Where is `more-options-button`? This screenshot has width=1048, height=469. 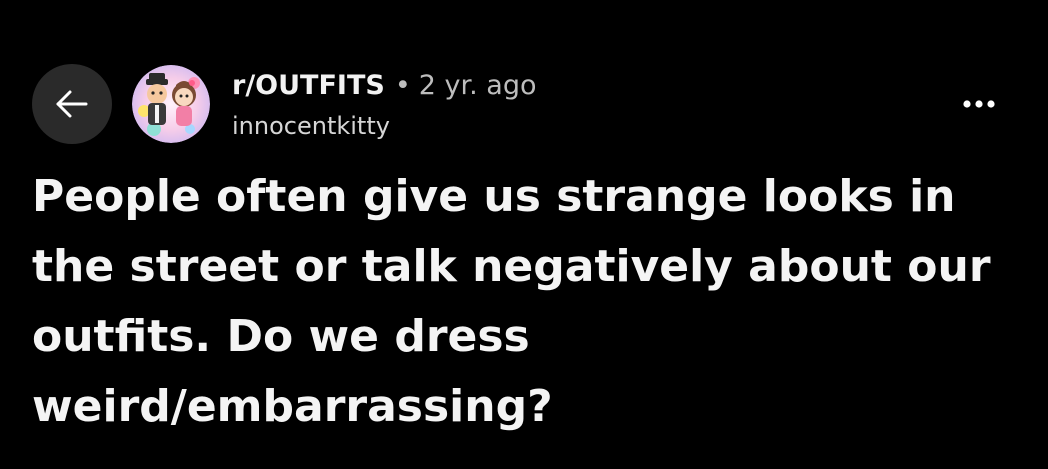 more-options-button is located at coordinates (979, 104).